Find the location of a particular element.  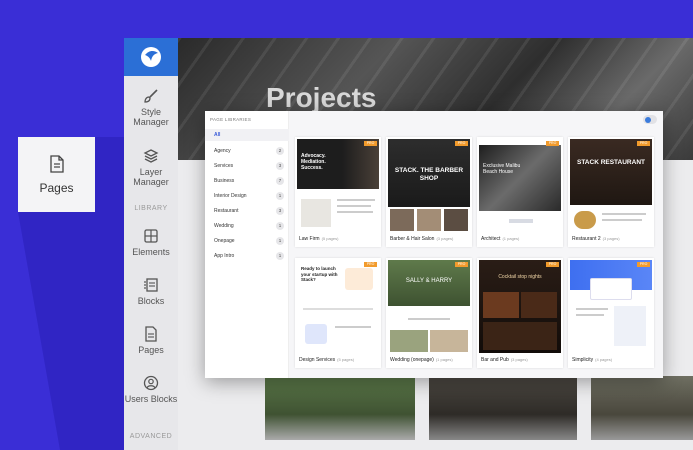

sidebar-item-layer-manager: Layer Manager is located at coordinates (151, 167).